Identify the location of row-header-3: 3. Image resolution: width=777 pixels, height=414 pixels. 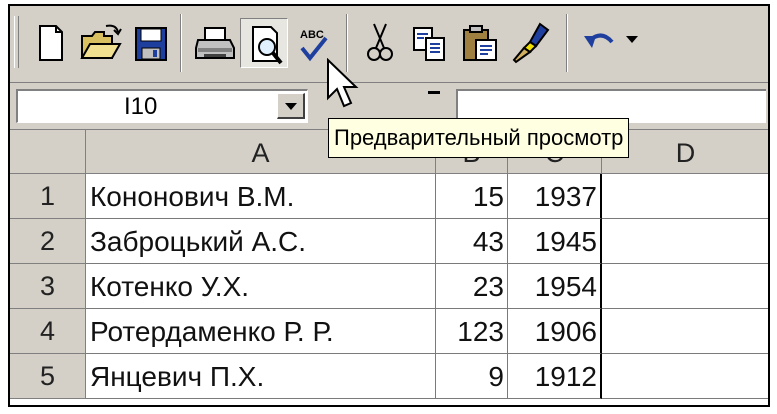
(48, 286).